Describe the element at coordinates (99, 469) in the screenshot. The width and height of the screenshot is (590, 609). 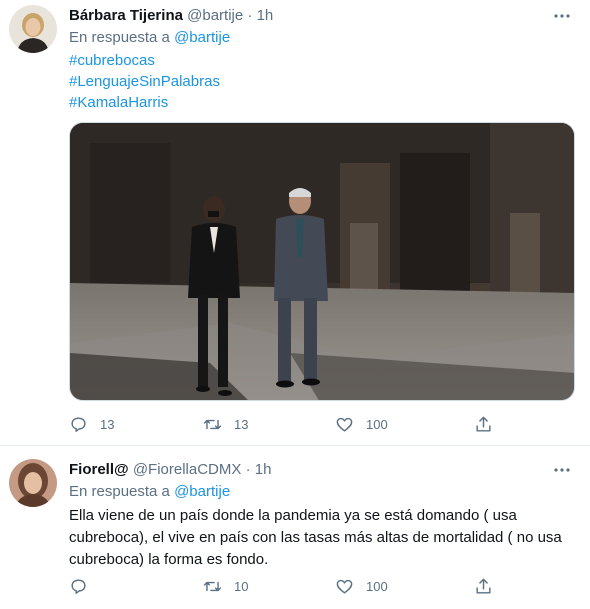
I see `display-name: Fiorell@` at that location.